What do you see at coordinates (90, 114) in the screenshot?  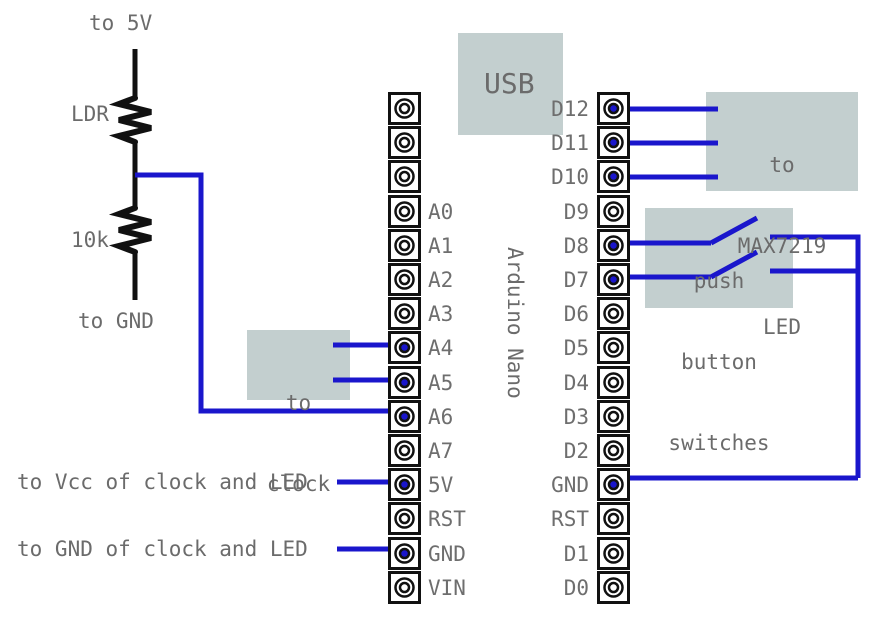 I see `ldr-label: LDR` at bounding box center [90, 114].